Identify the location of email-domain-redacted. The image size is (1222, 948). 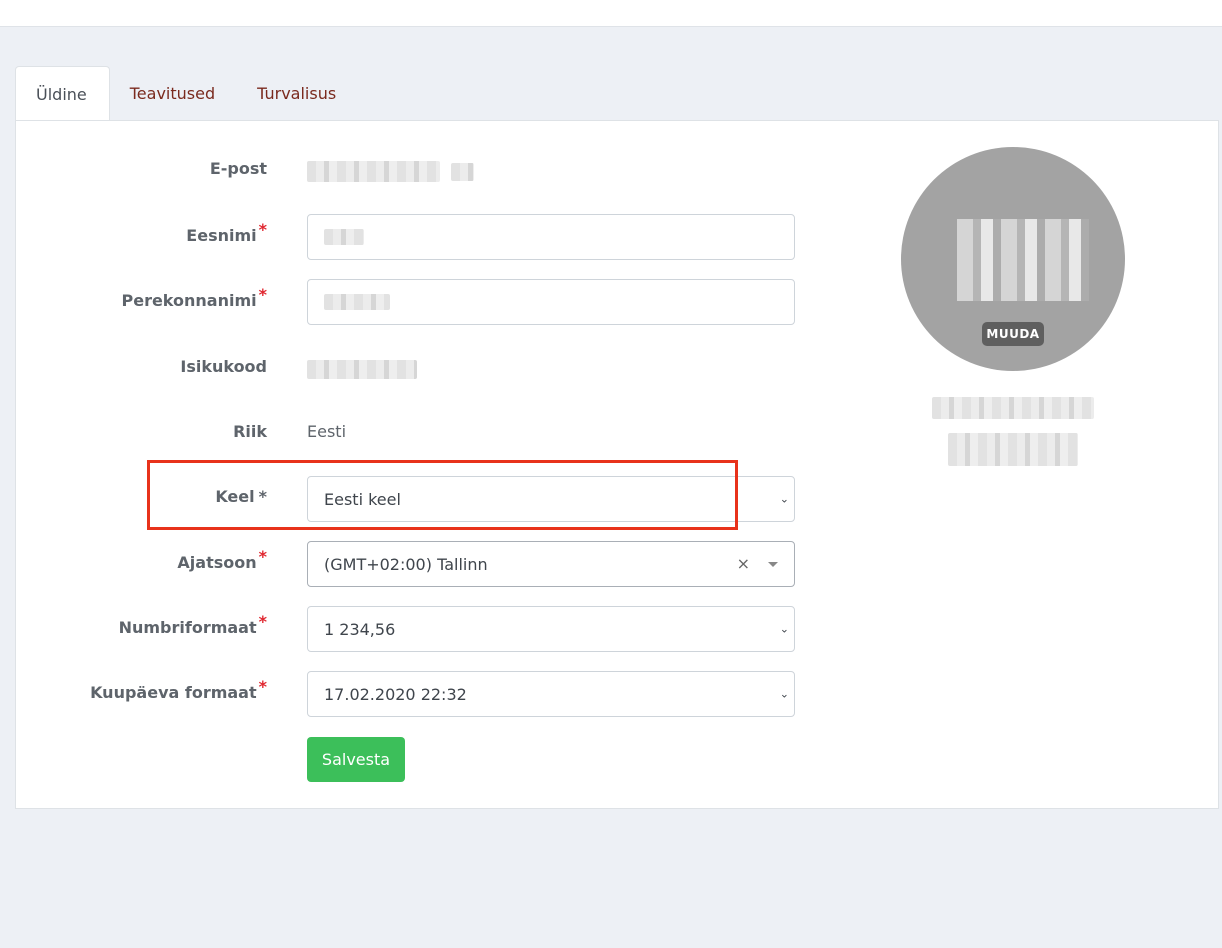
(462, 172).